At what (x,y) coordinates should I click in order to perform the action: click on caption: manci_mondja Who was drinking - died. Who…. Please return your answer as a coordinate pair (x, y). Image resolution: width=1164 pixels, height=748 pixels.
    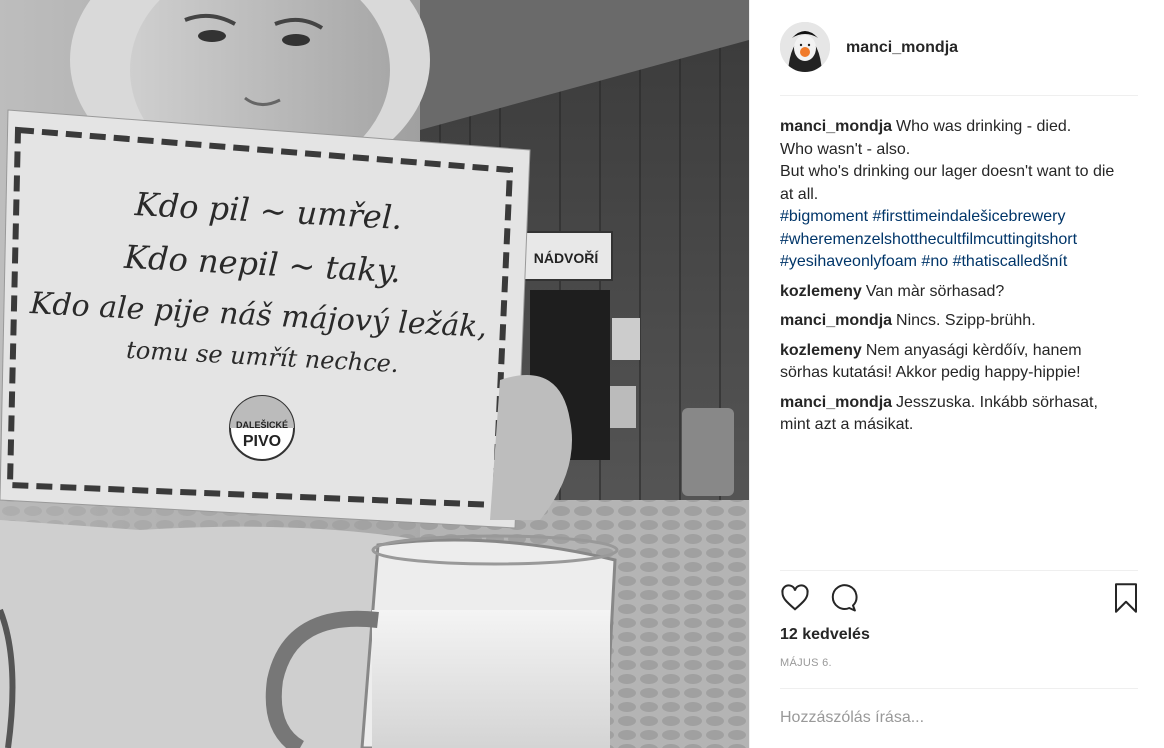
    Looking at the image, I should click on (949, 195).